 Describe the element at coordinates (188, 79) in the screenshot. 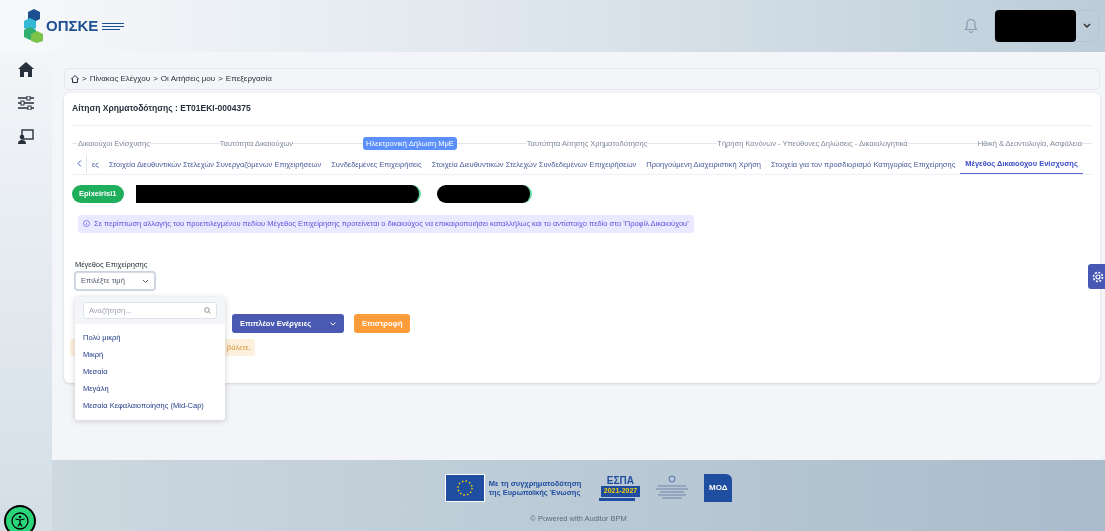

I see `breadcrumb-link: Οι Αιτήσεις μου` at that location.